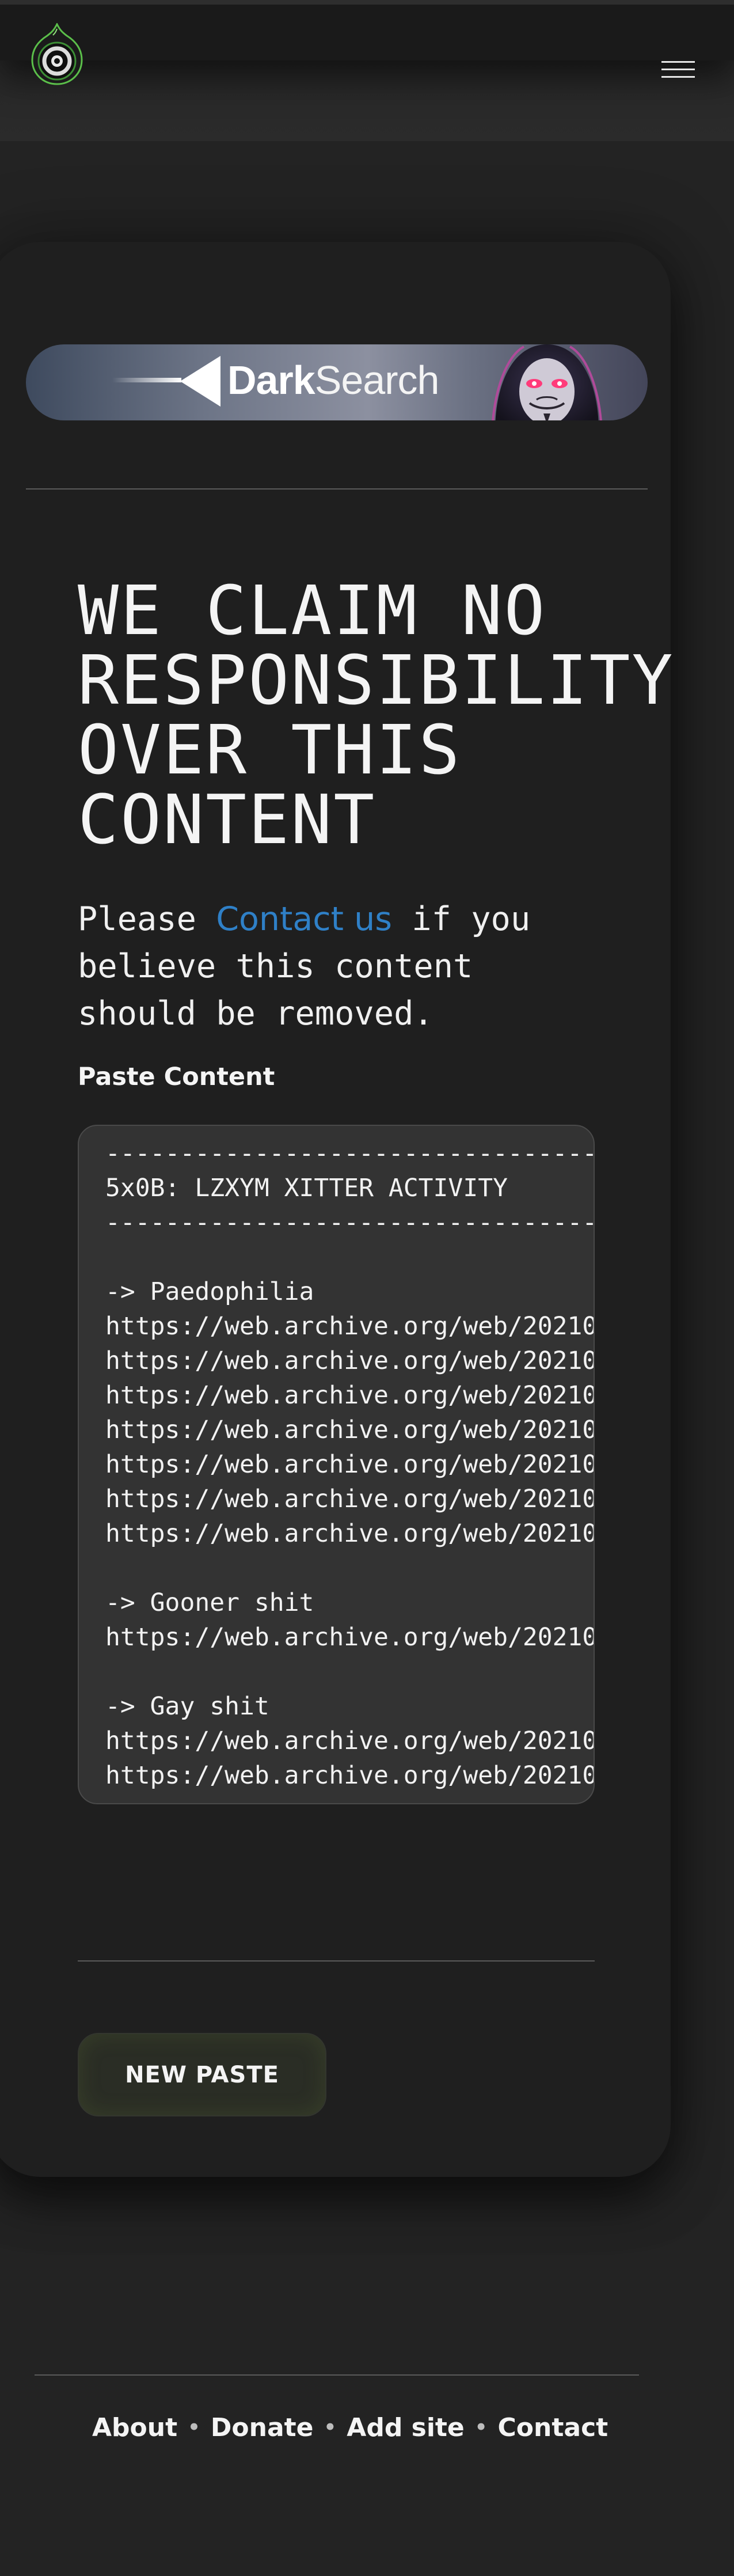  Describe the element at coordinates (367, 70) in the screenshot. I see `top-bar` at that location.